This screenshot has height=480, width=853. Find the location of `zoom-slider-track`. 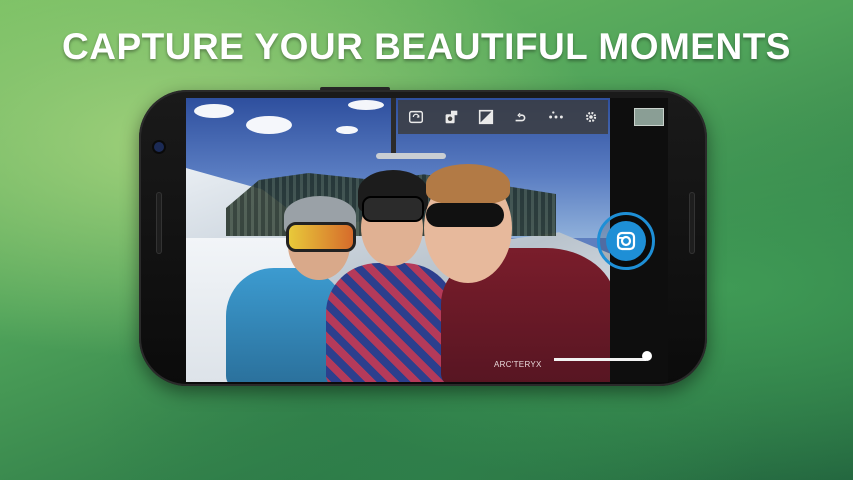

zoom-slider-track is located at coordinates (600, 359).